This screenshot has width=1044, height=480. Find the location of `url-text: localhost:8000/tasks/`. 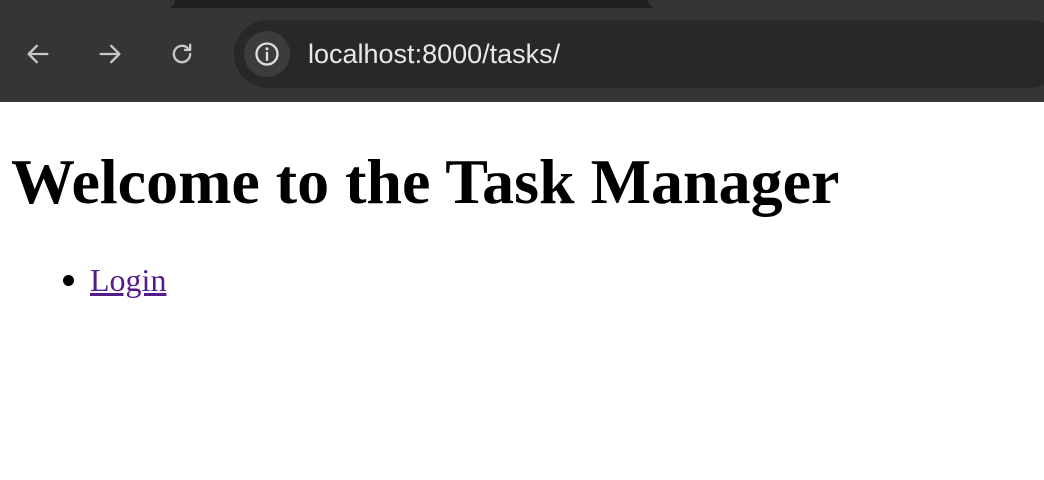

url-text: localhost:8000/tasks/ is located at coordinates (434, 54).